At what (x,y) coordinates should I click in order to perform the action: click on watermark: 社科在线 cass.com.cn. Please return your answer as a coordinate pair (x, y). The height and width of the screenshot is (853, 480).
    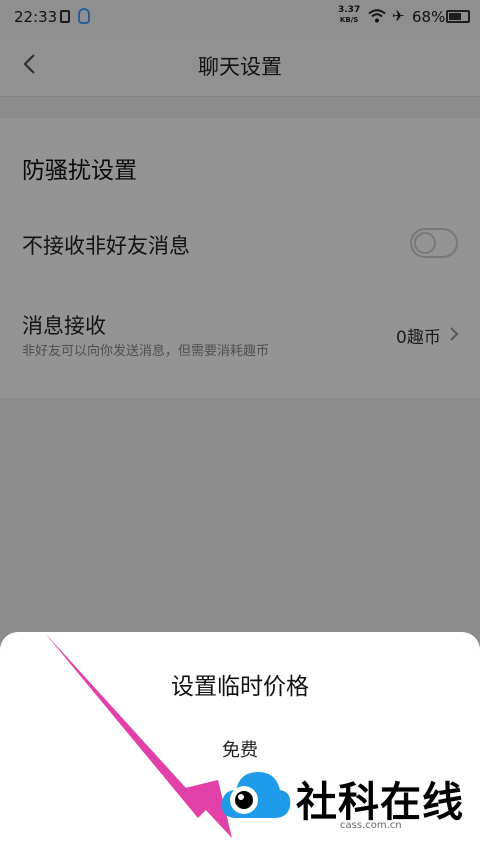
    Looking at the image, I should click on (349, 809).